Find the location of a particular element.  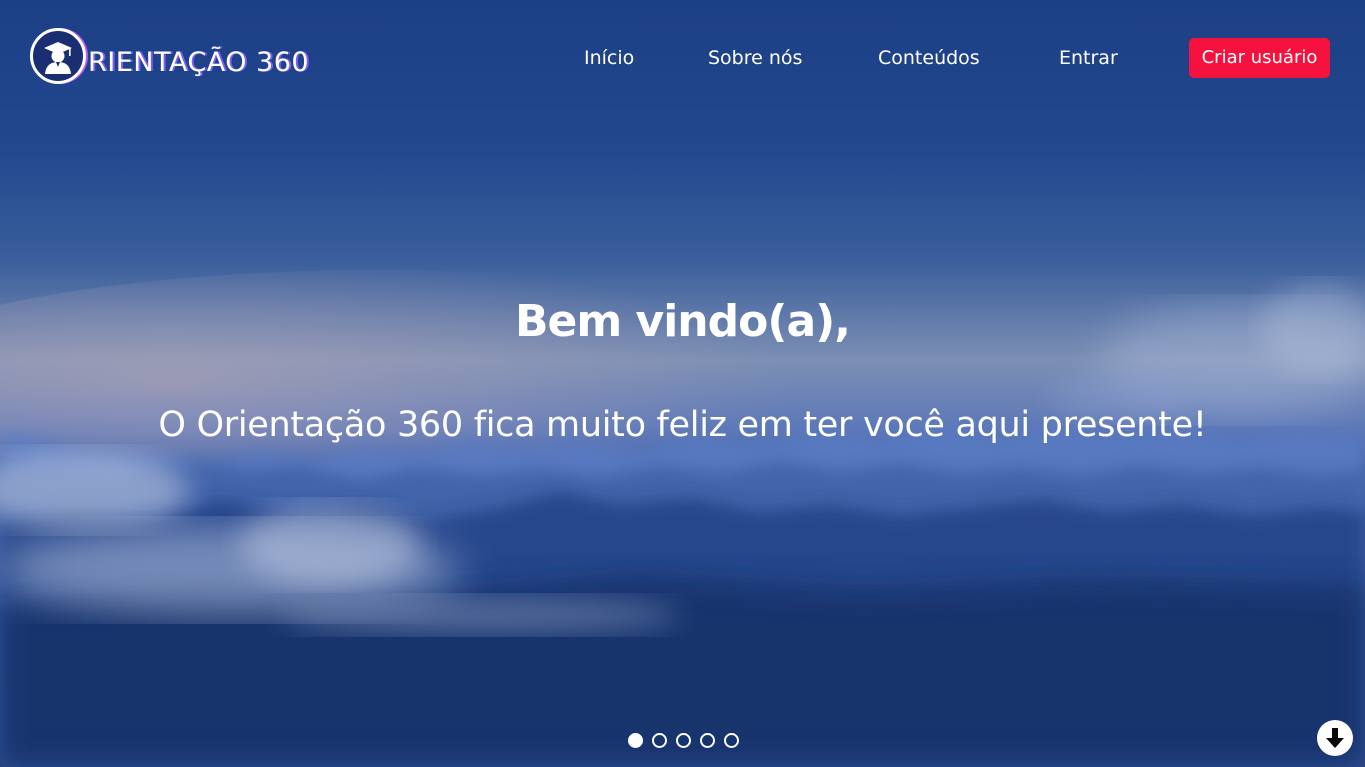

scroll-down-button is located at coordinates (1335, 738).